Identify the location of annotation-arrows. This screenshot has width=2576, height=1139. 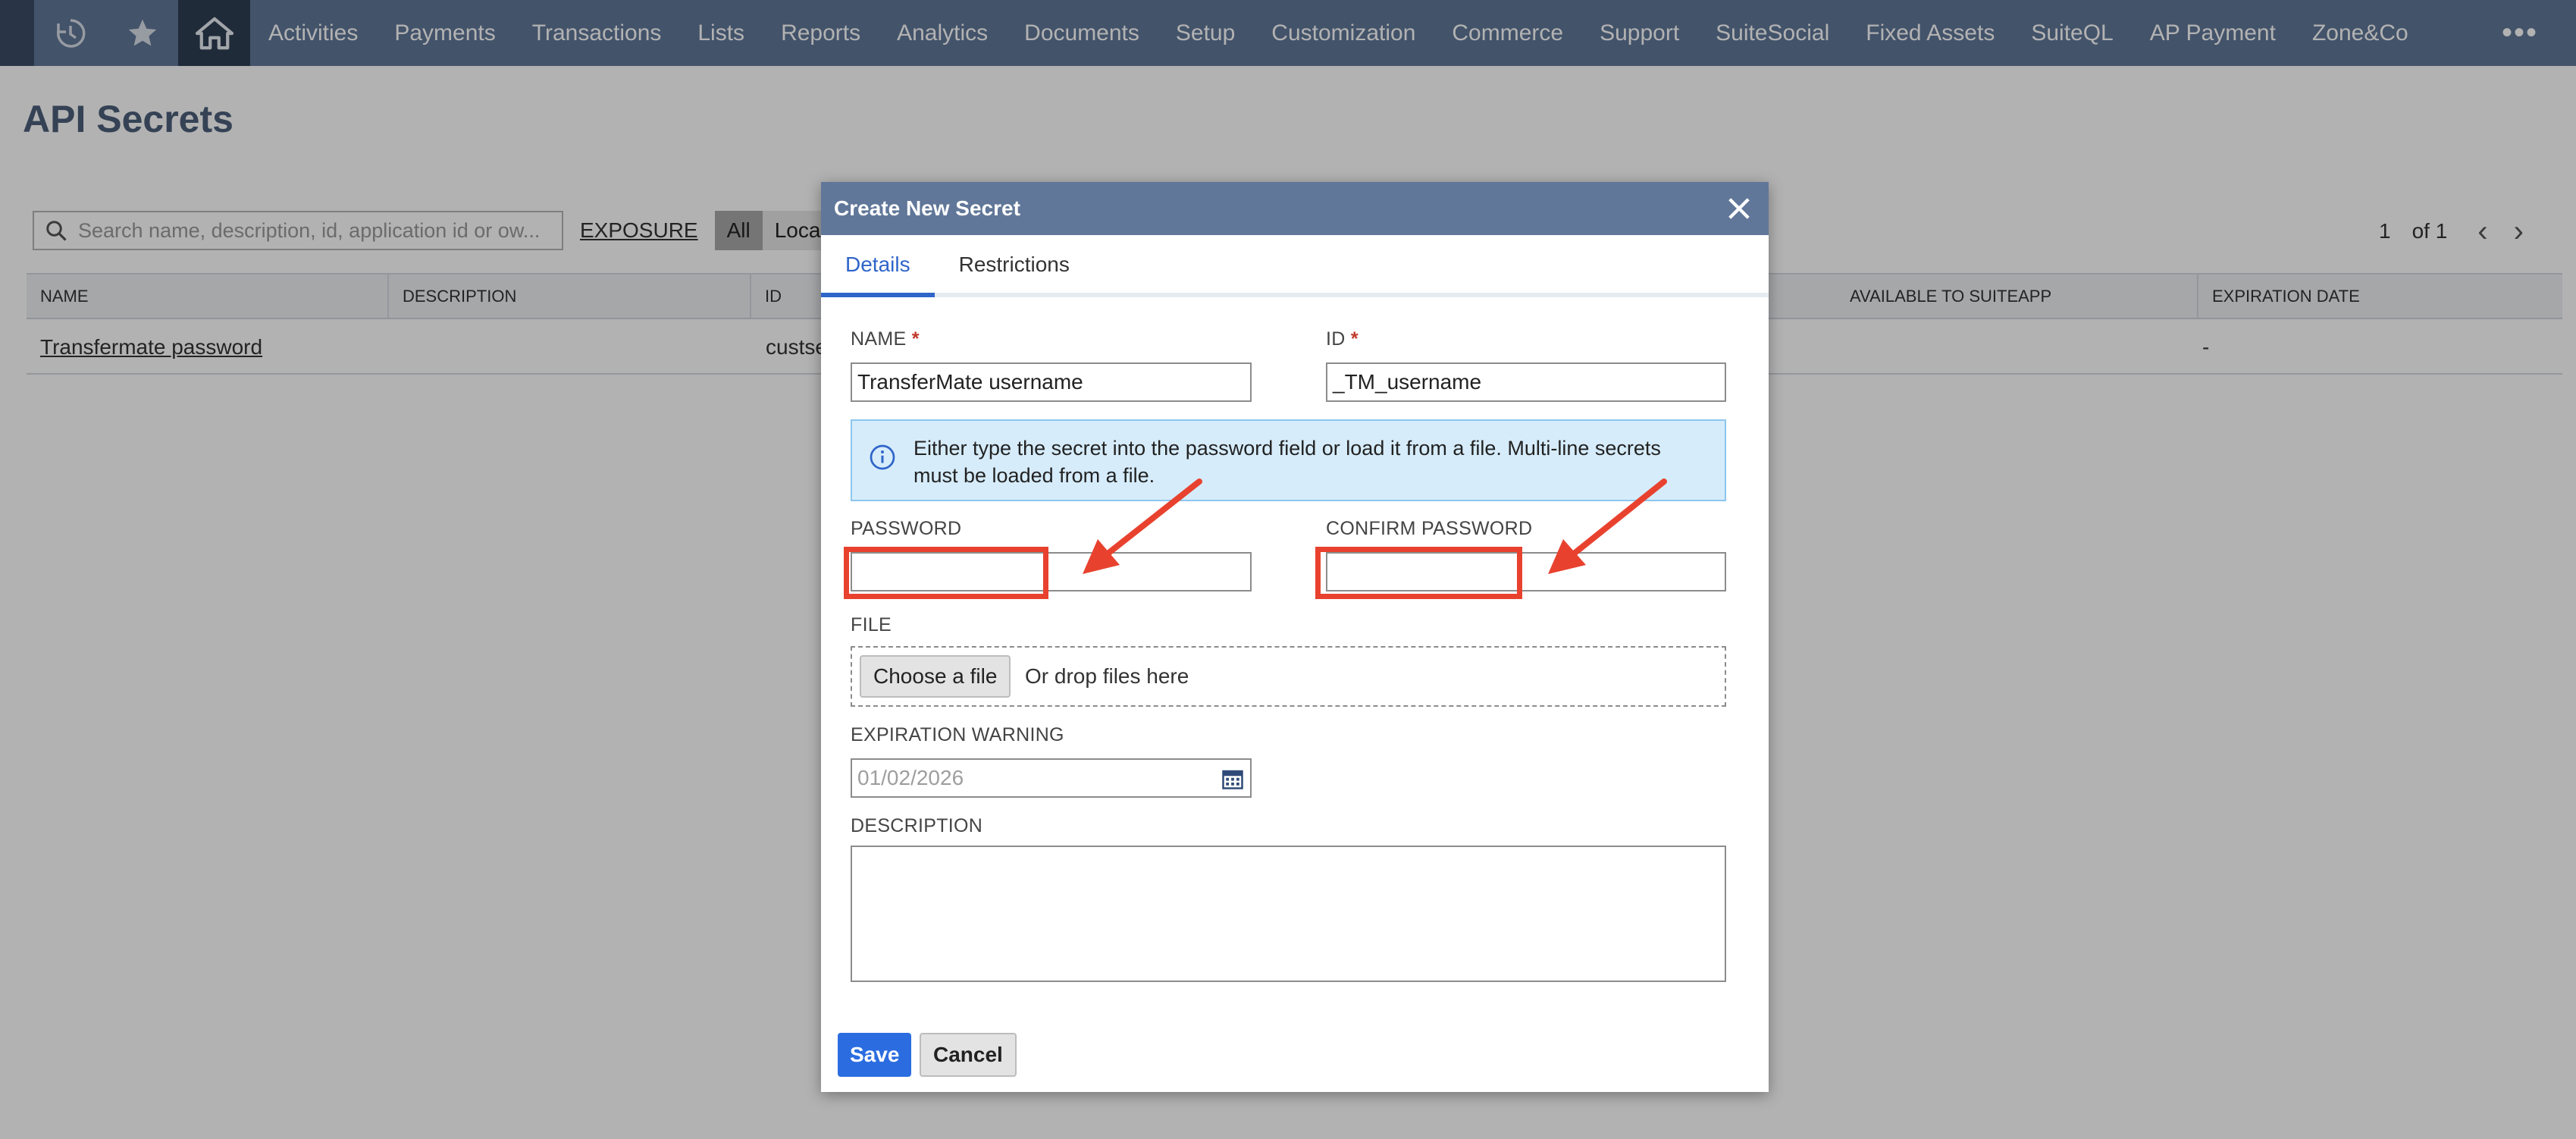
(1375, 527).